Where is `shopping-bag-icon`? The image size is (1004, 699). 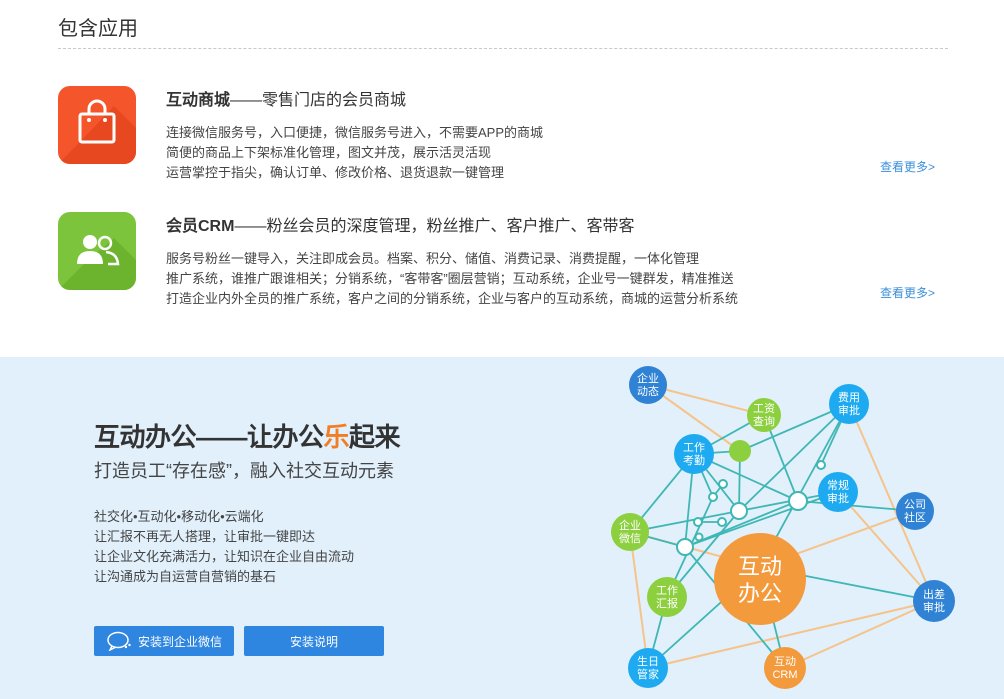 shopping-bag-icon is located at coordinates (97, 125).